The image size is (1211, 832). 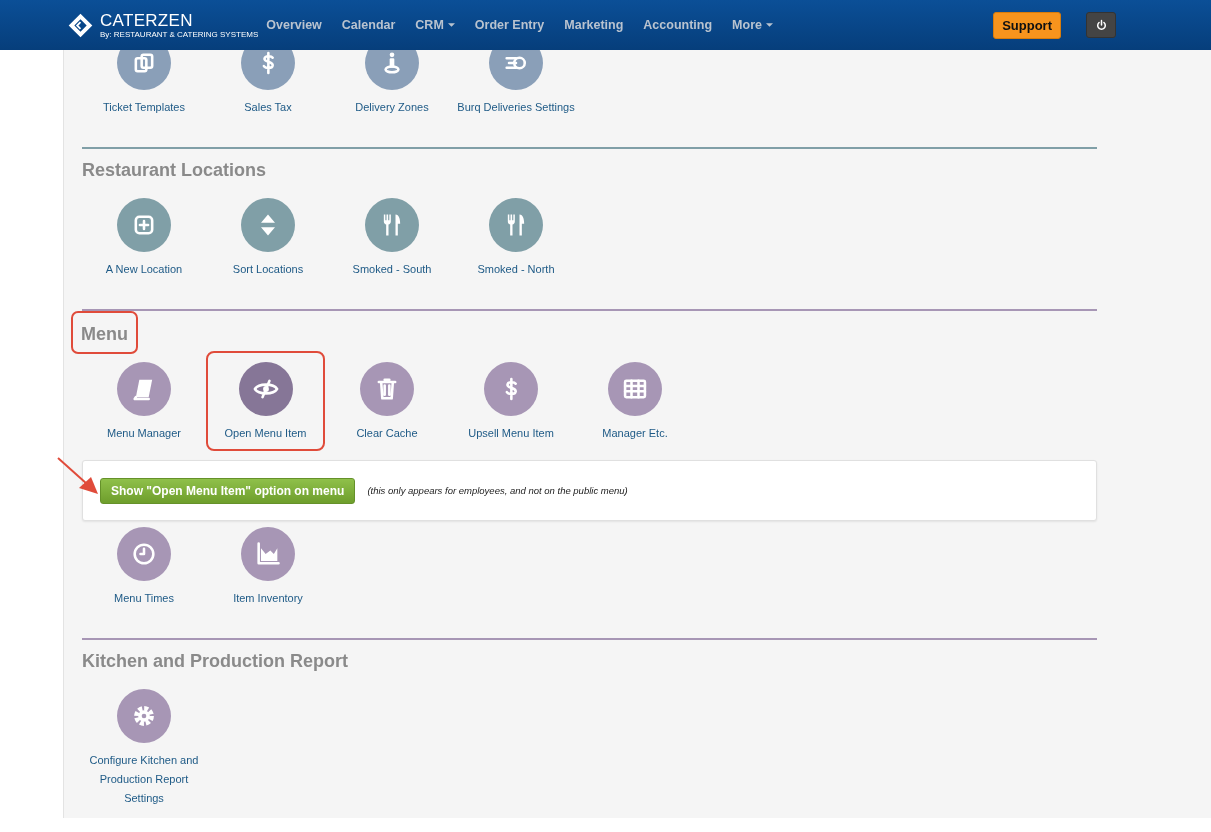 What do you see at coordinates (1027, 25) in the screenshot?
I see `support-button: Support` at bounding box center [1027, 25].